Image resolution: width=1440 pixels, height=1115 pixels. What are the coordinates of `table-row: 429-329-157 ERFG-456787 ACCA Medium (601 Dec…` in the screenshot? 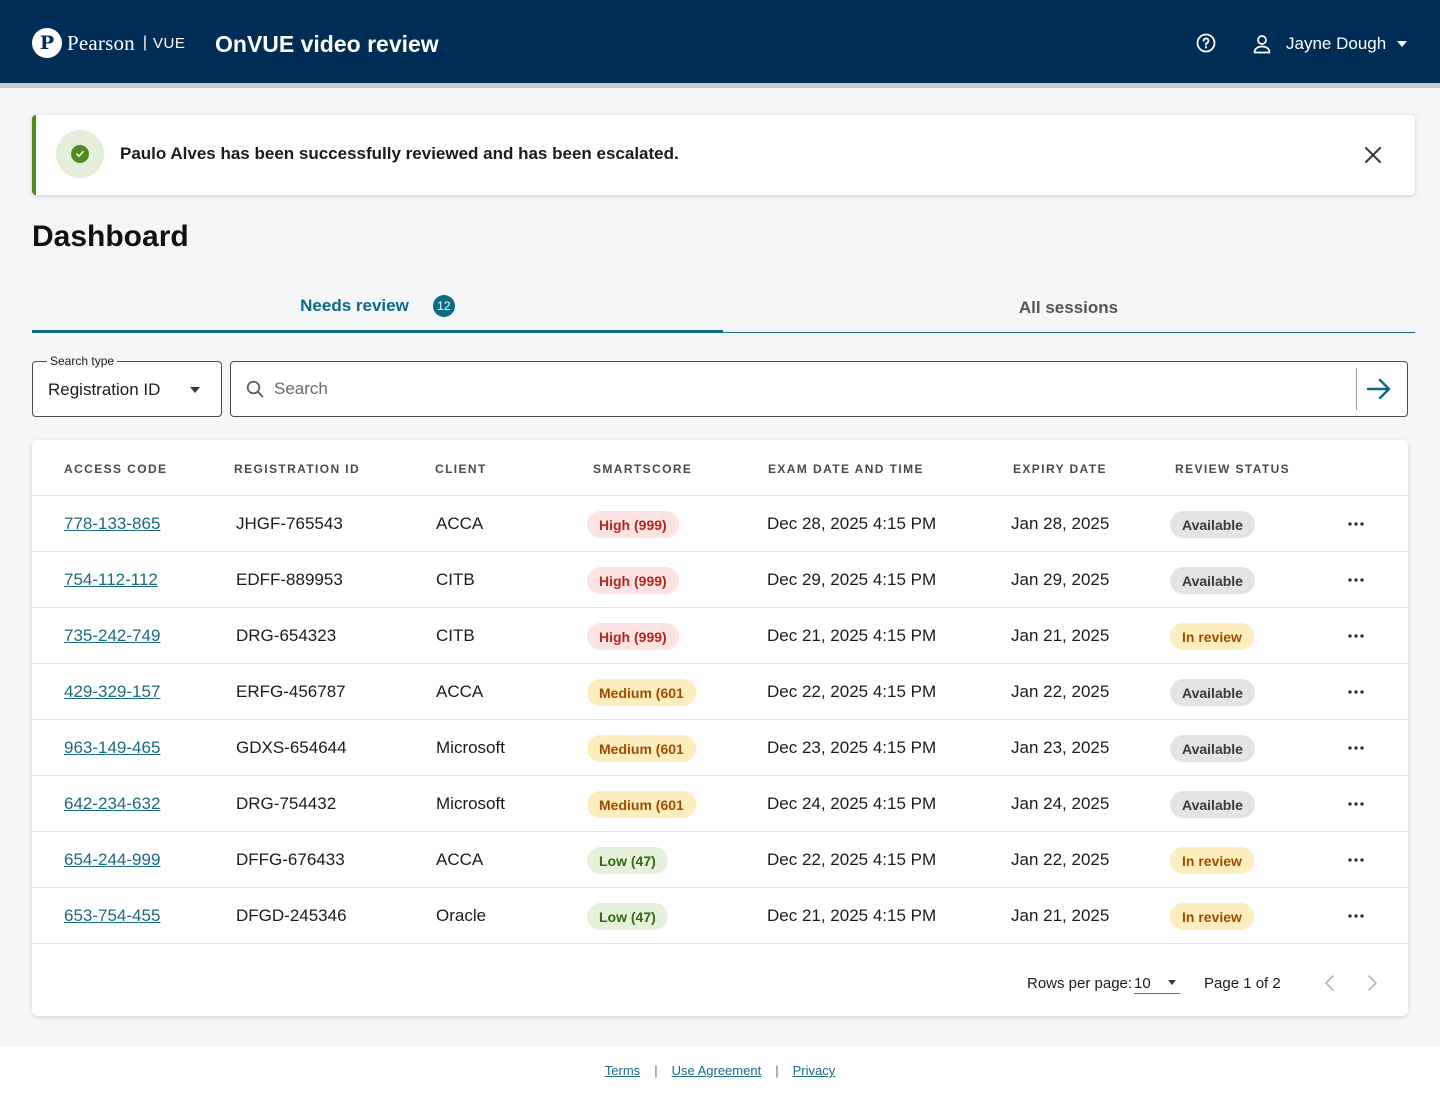 It's located at (720, 692).